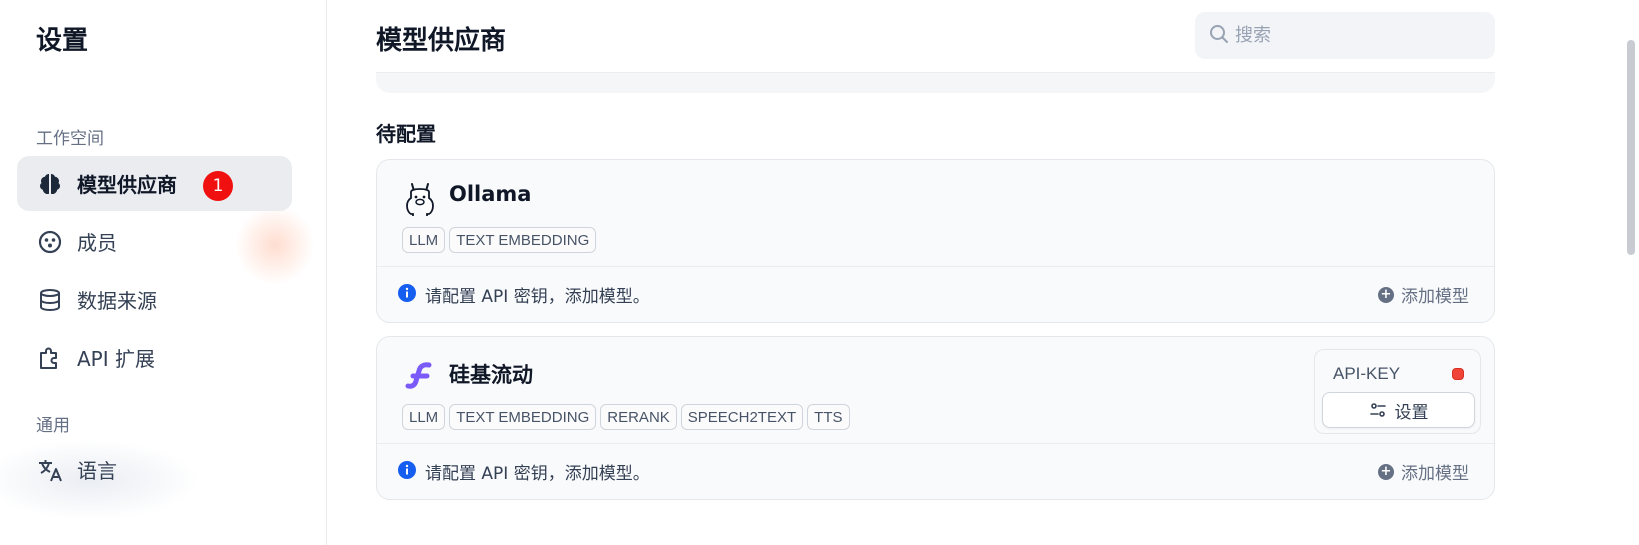 The height and width of the screenshot is (545, 1639). I want to click on sidebar-group-workspace: 工作空间, so click(70, 139).